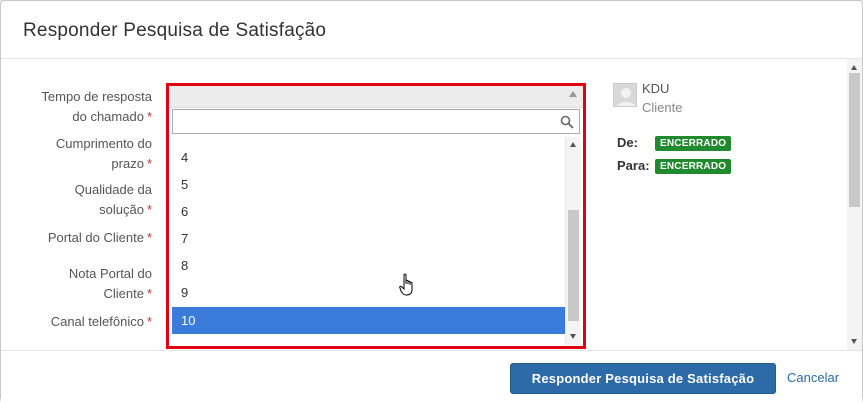 This screenshot has height=402, width=863. What do you see at coordinates (108, 116) in the screenshot?
I see `field-label-text: do chamado` at bounding box center [108, 116].